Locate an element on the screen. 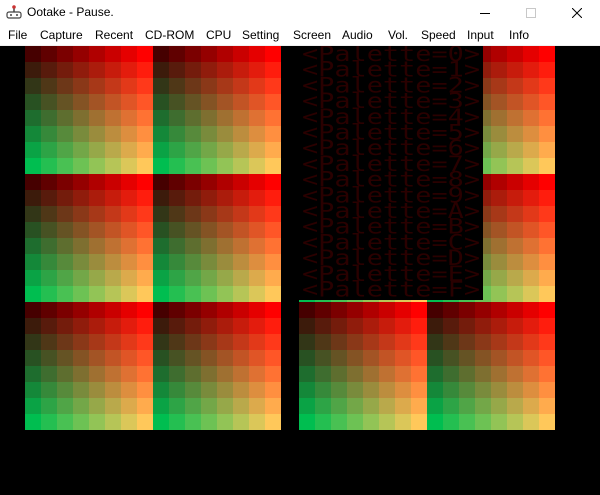 This screenshot has height=495, width=600. maximize-button is located at coordinates (531, 12).